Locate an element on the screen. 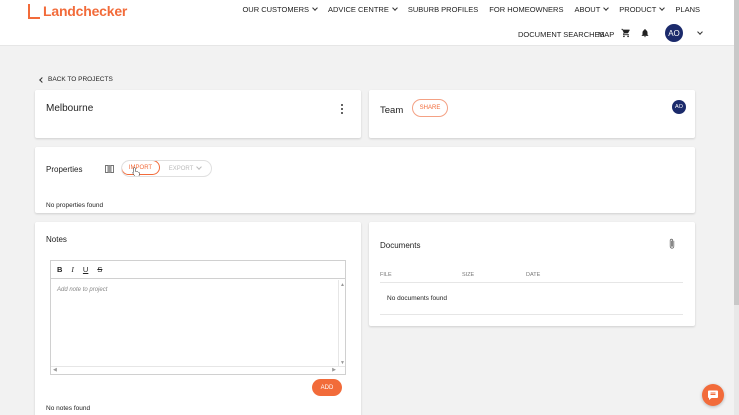 The image size is (739, 415). column-file: FILE is located at coordinates (386, 275).